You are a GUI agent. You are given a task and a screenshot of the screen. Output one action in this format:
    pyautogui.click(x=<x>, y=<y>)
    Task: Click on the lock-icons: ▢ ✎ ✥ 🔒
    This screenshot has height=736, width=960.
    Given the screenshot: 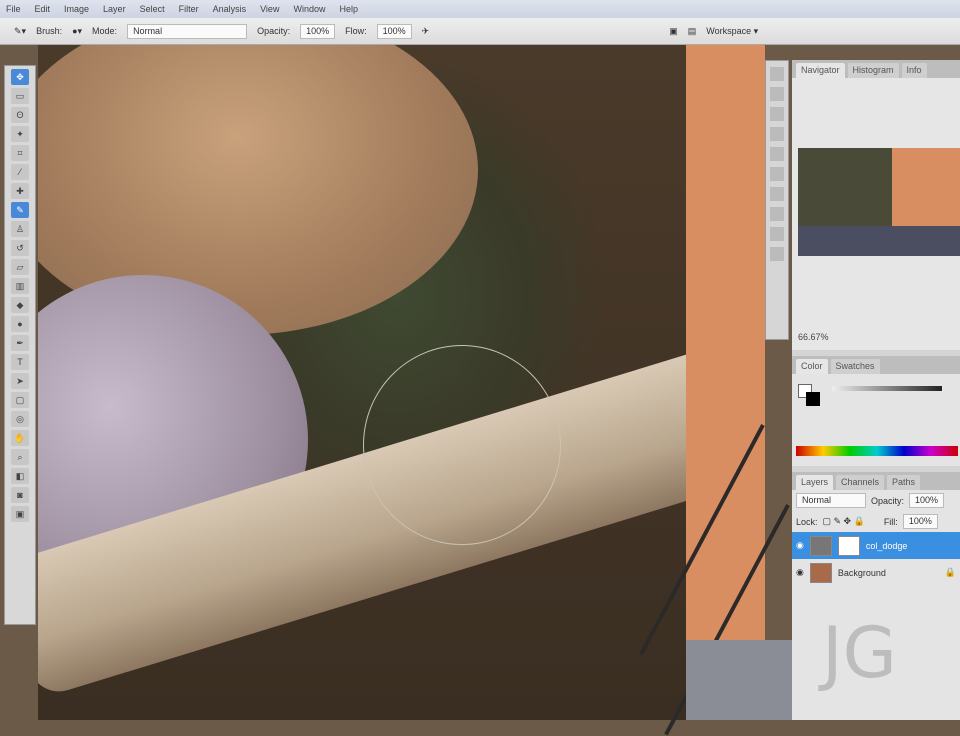 What is the action you would take?
    pyautogui.click(x=844, y=521)
    